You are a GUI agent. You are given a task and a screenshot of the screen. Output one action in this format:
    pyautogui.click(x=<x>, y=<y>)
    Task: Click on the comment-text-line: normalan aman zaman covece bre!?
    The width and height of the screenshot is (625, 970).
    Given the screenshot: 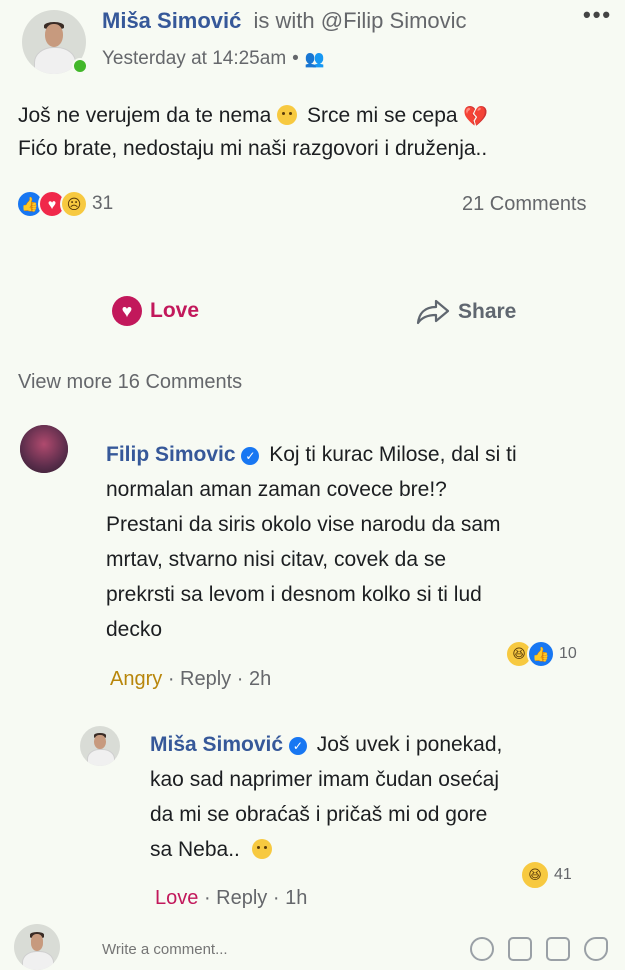 What is the action you would take?
    pyautogui.click(x=276, y=489)
    